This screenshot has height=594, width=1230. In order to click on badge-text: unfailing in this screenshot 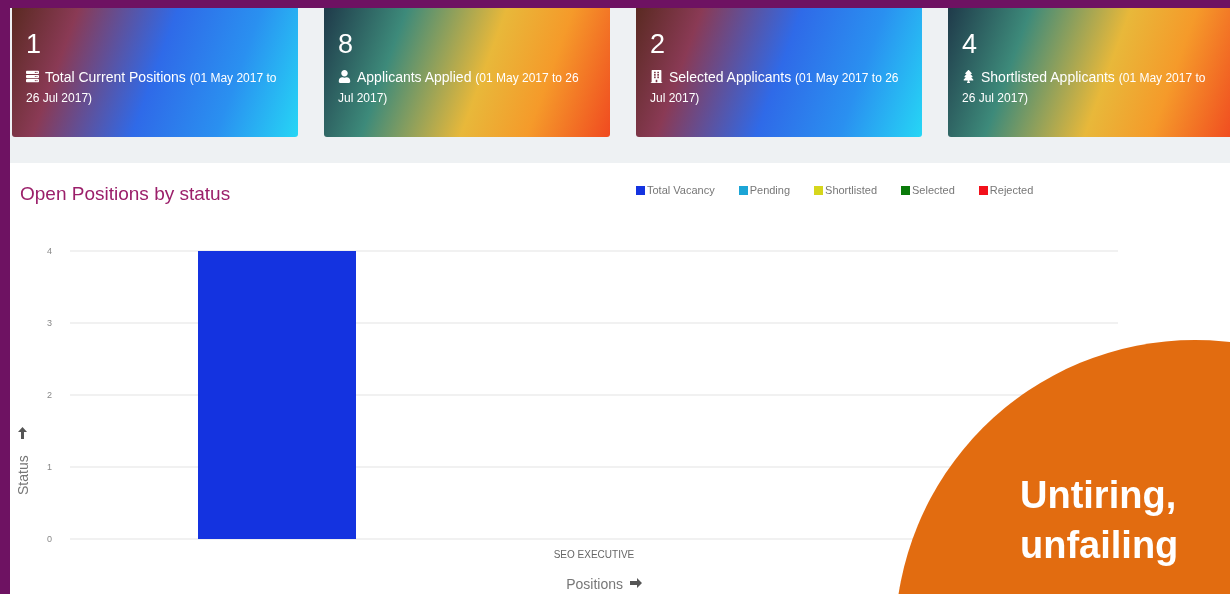, I will do `click(1100, 545)`.